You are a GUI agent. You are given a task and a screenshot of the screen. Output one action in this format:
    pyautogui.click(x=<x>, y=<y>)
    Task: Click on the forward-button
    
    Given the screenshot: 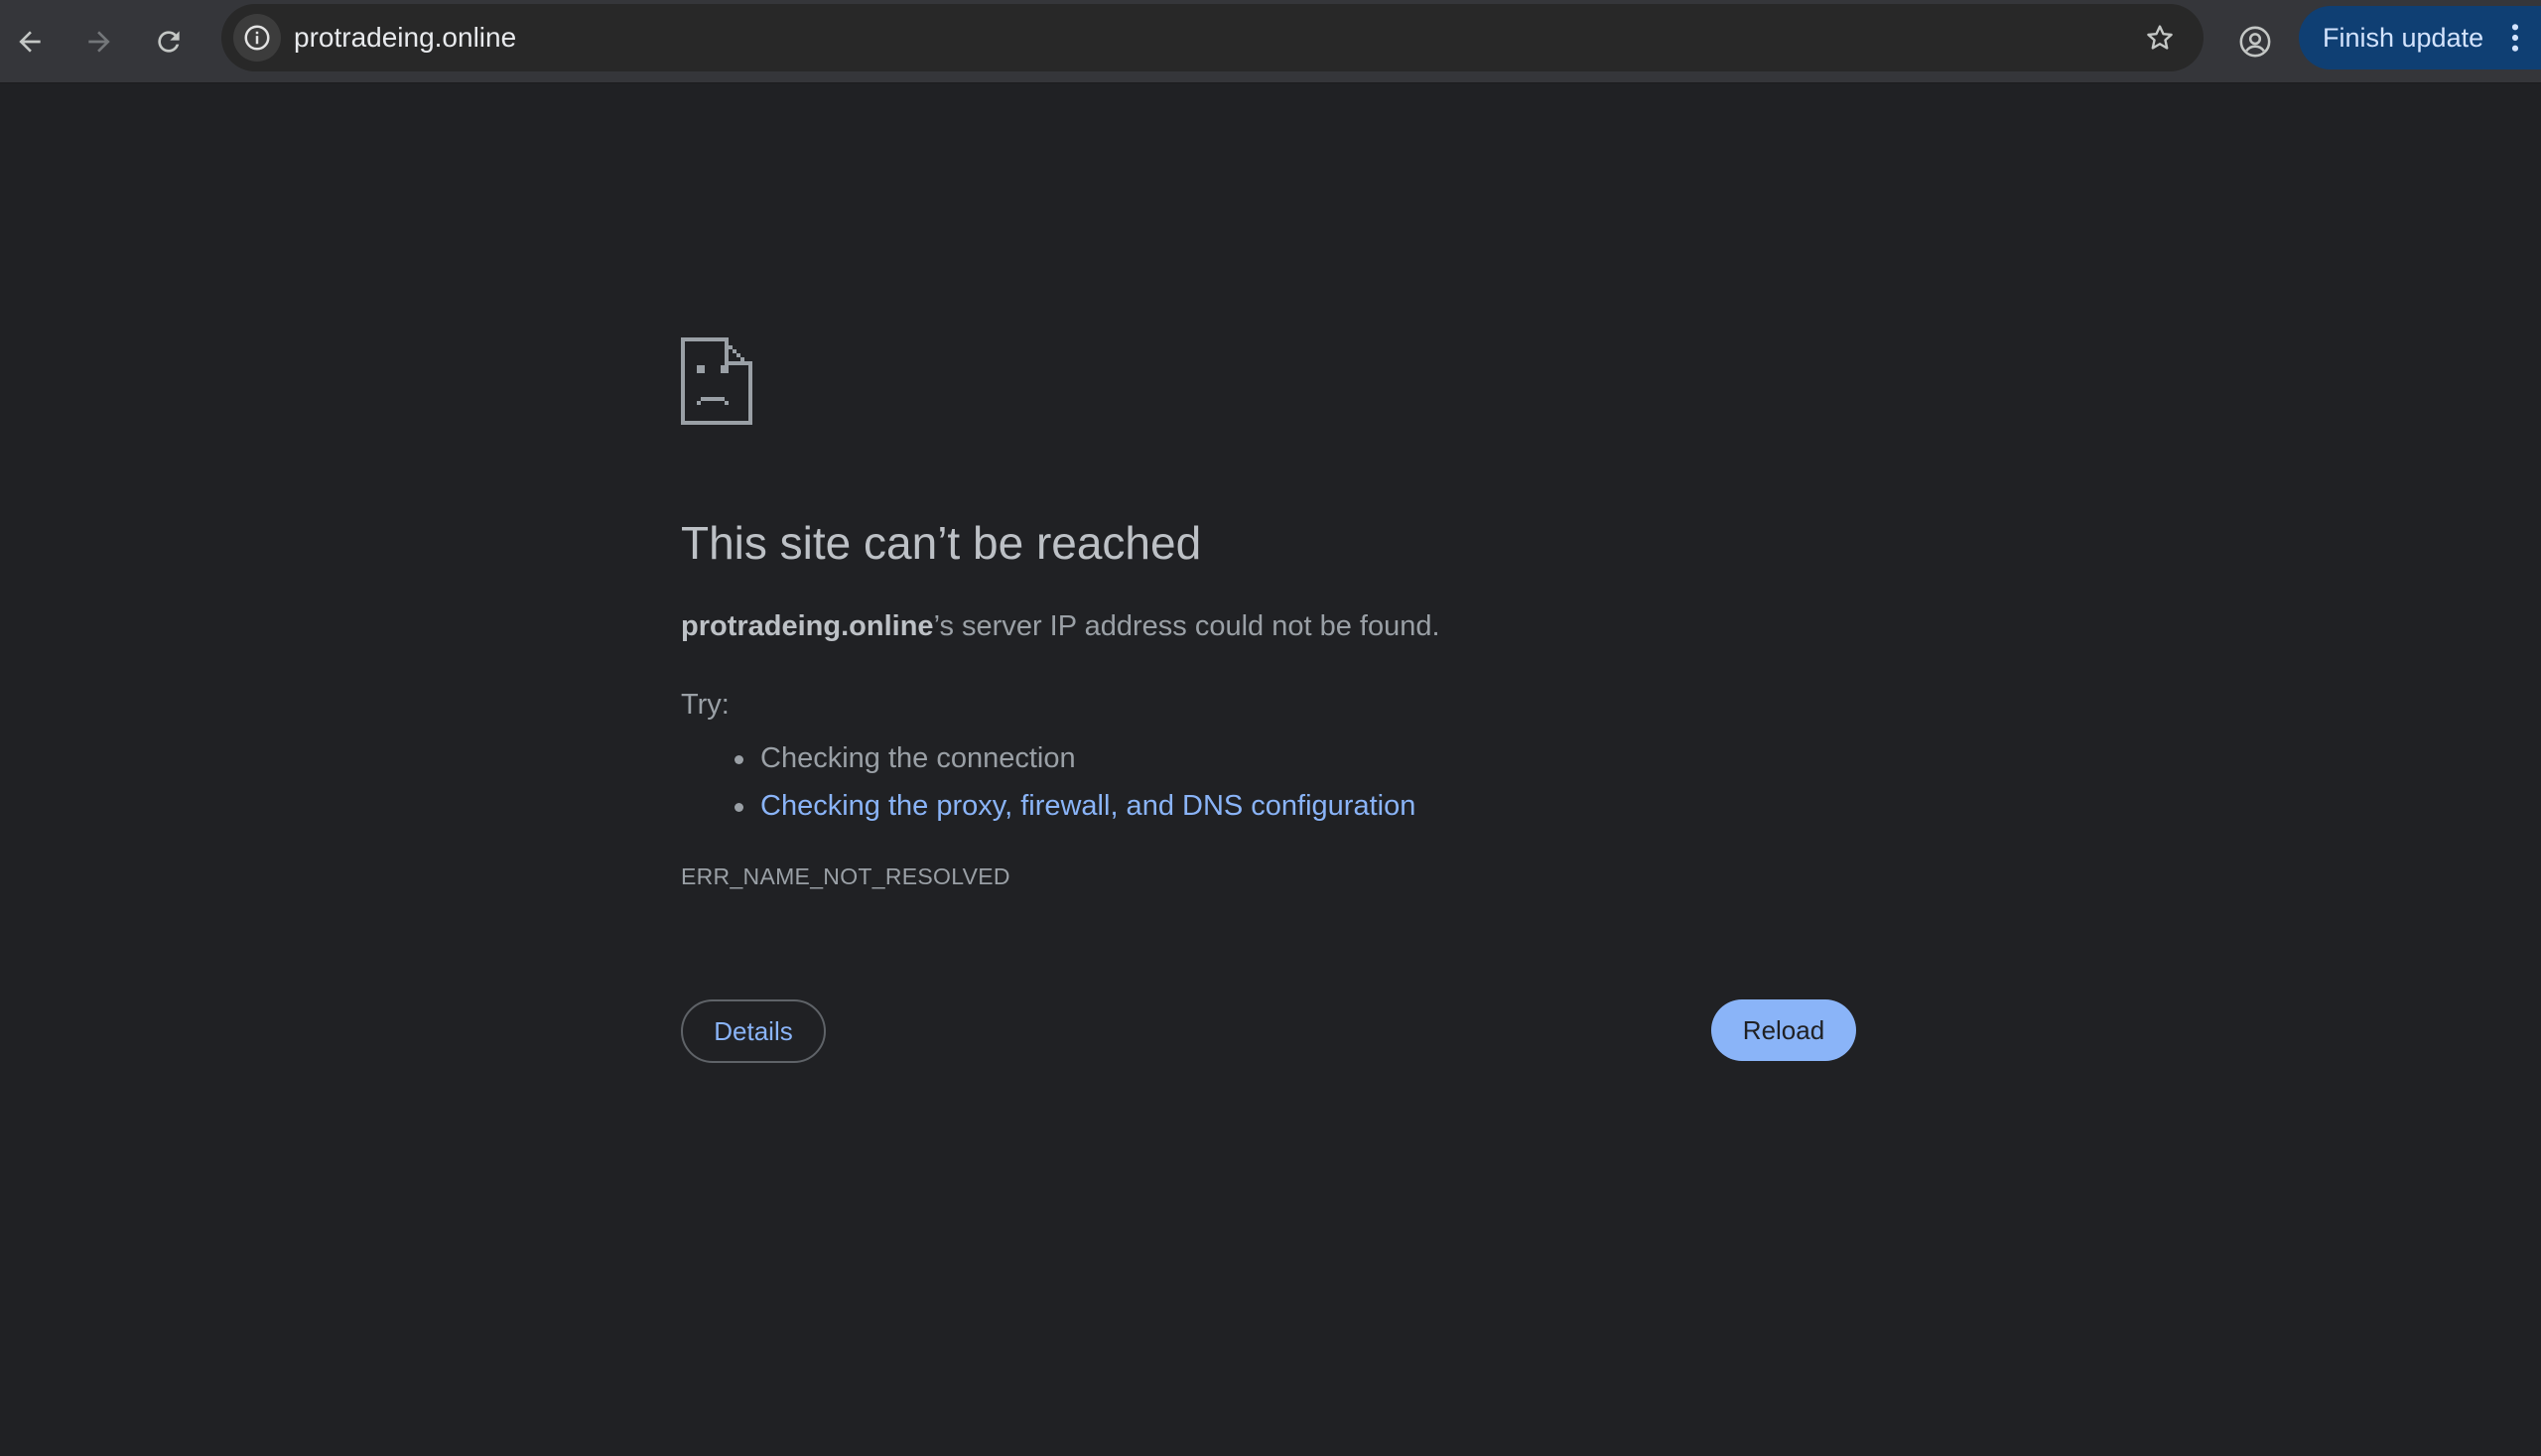 What is the action you would take?
    pyautogui.click(x=99, y=41)
    